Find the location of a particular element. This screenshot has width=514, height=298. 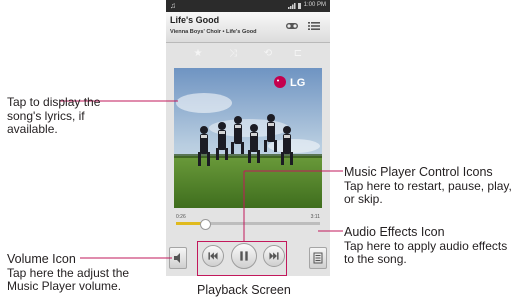

volume-icon is located at coordinates (177, 258).